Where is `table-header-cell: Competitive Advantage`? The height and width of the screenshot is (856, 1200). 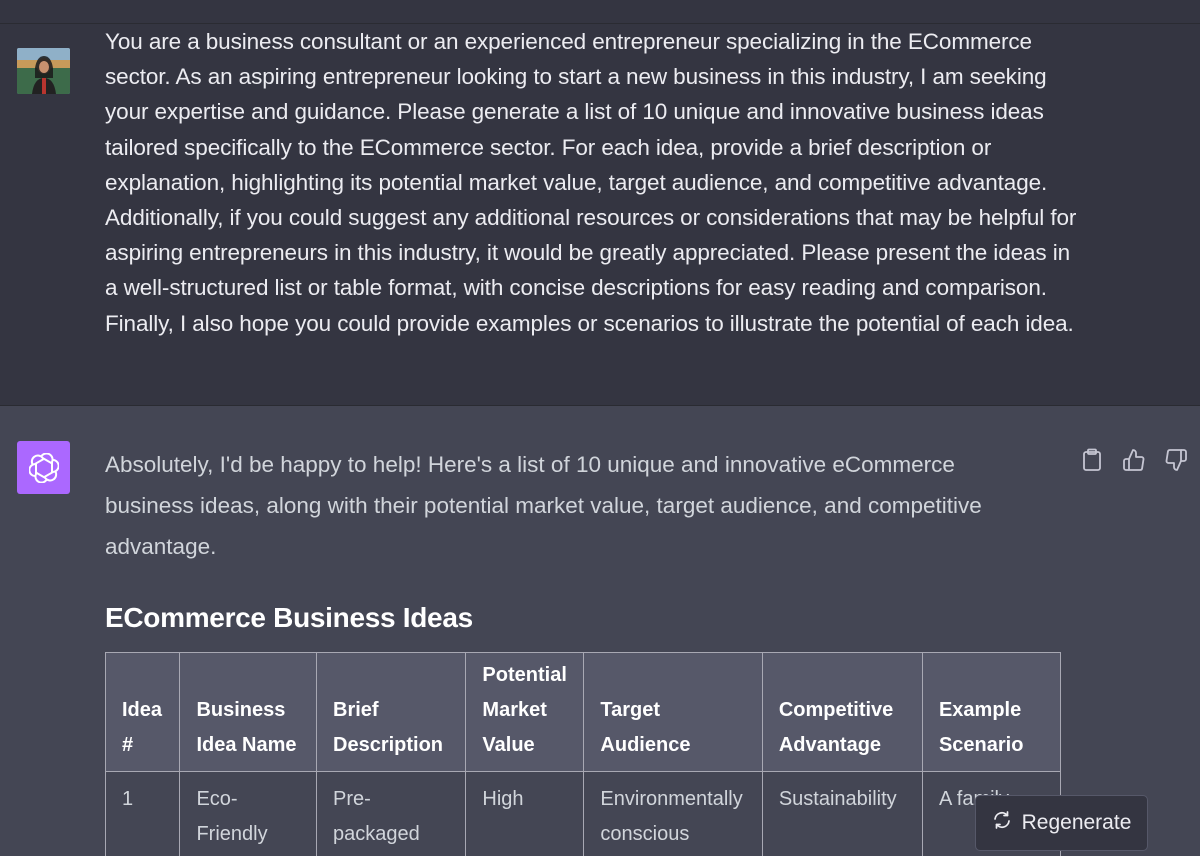 table-header-cell: Competitive Advantage is located at coordinates (842, 712).